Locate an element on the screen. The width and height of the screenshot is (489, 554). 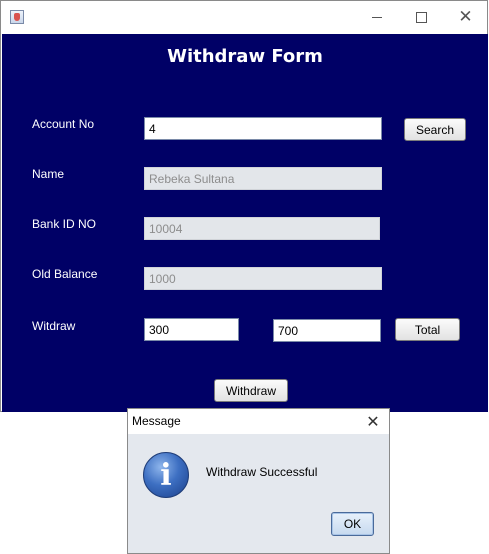
search-button: Search is located at coordinates (435, 129).